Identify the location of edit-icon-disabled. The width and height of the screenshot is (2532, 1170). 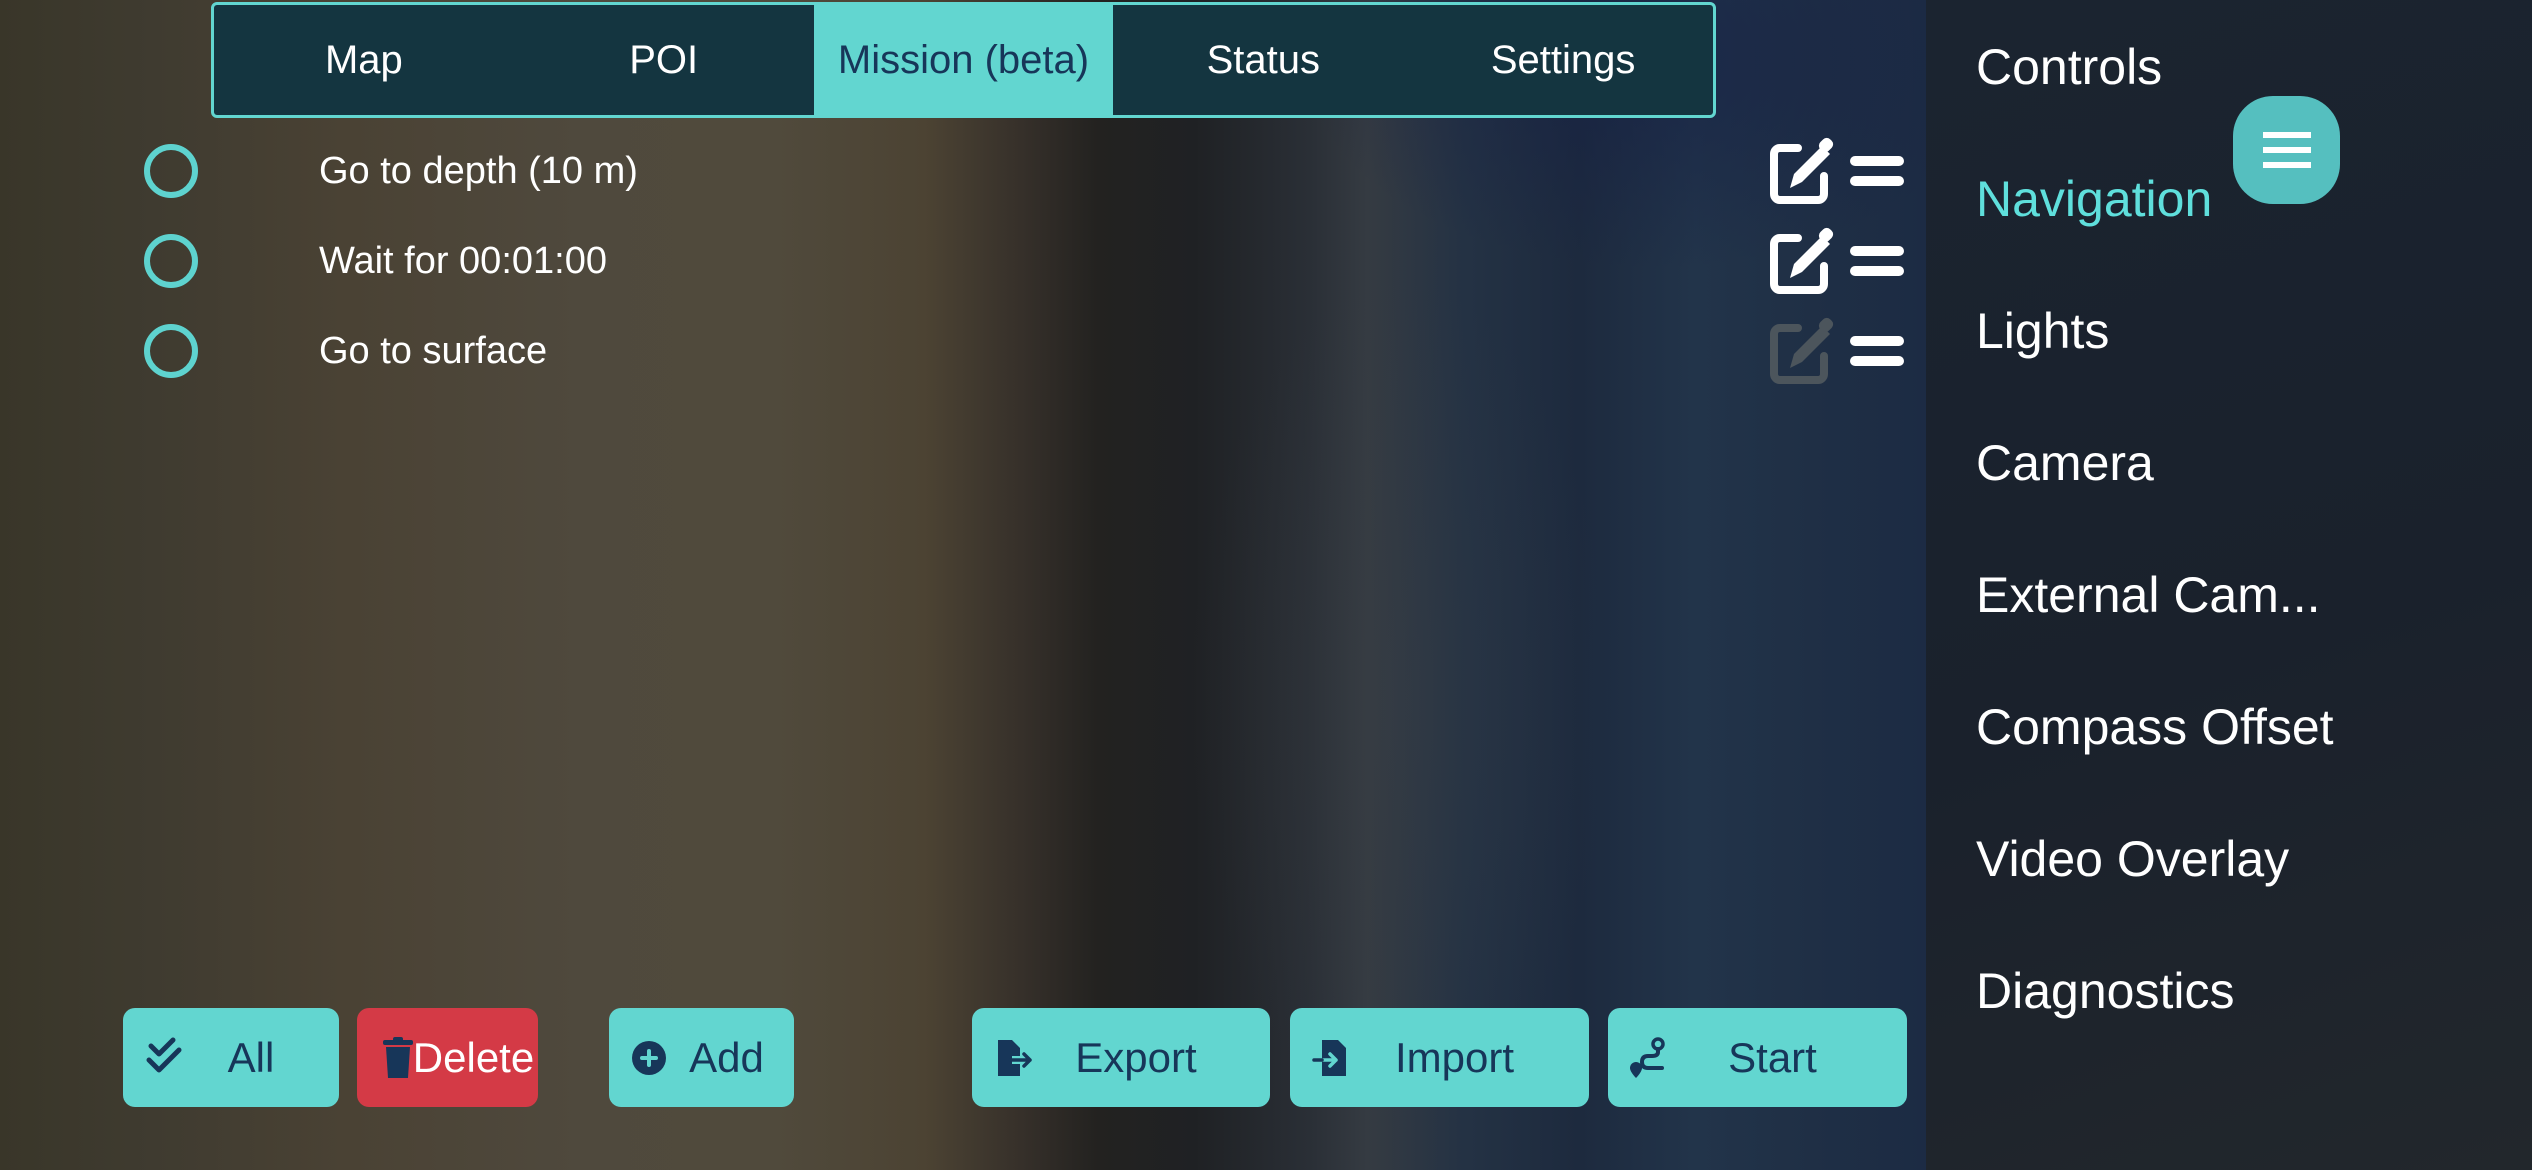
(1802, 350).